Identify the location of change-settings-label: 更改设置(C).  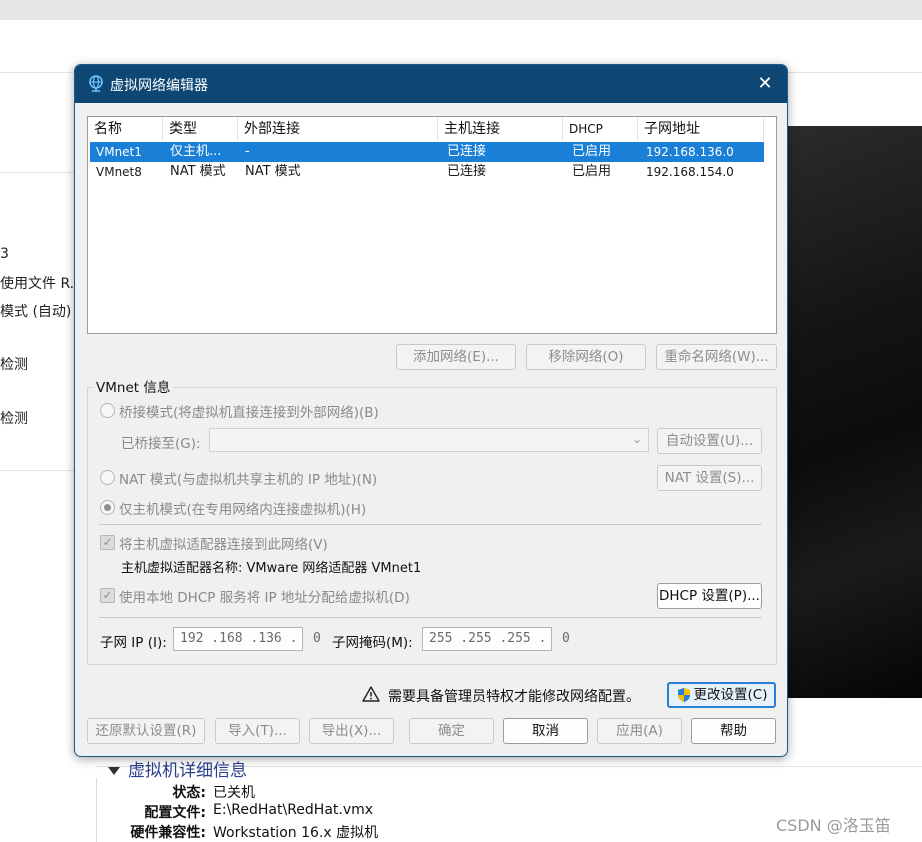
(730, 695).